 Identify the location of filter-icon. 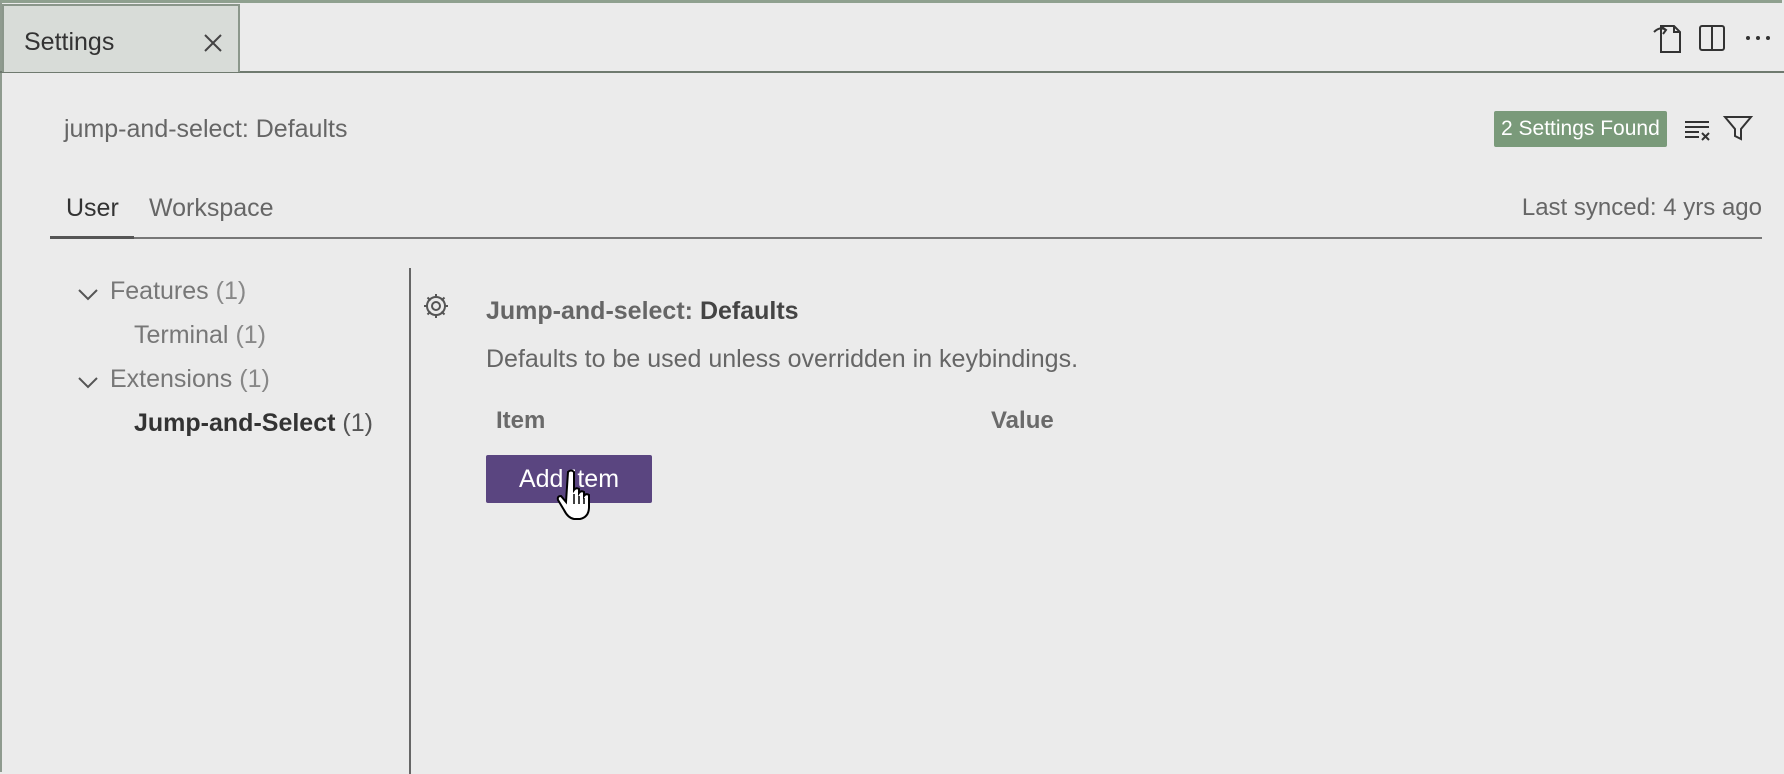
(1738, 128).